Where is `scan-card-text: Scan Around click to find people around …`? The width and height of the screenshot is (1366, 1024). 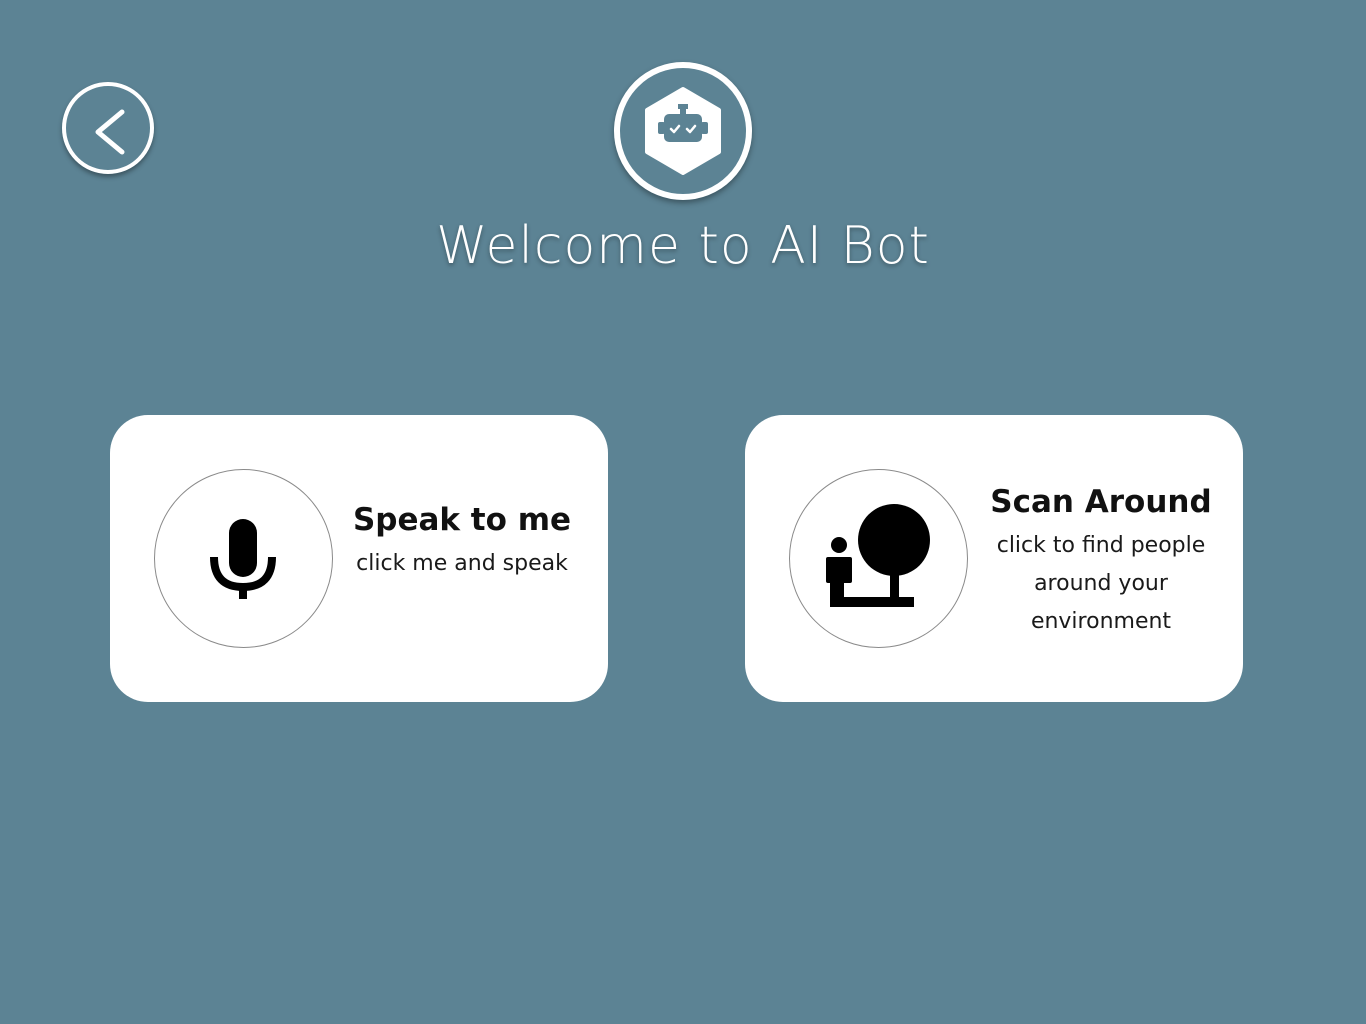
scan-card-text: Scan Around click to find people around … is located at coordinates (1101, 561).